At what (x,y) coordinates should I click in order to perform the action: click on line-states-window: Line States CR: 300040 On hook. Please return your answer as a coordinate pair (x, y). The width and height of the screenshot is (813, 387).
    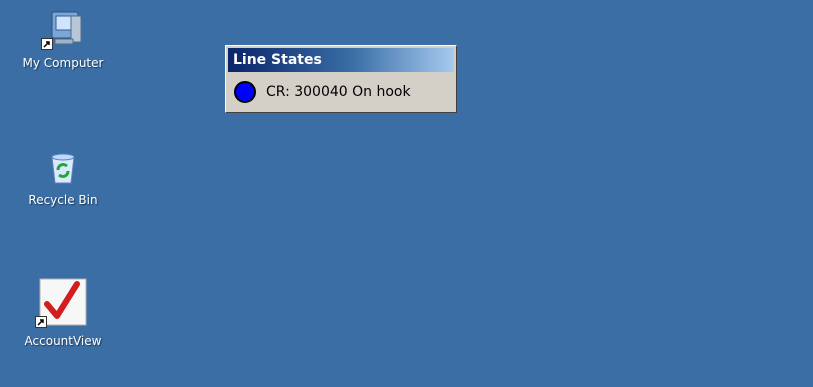
    Looking at the image, I should click on (341, 79).